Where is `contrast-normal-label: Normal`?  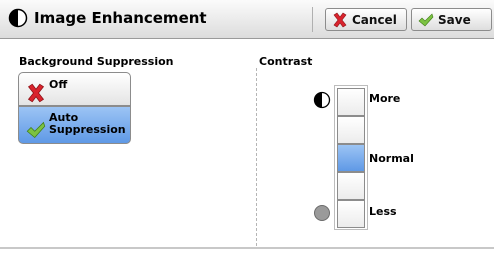
contrast-normal-label: Normal is located at coordinates (391, 158).